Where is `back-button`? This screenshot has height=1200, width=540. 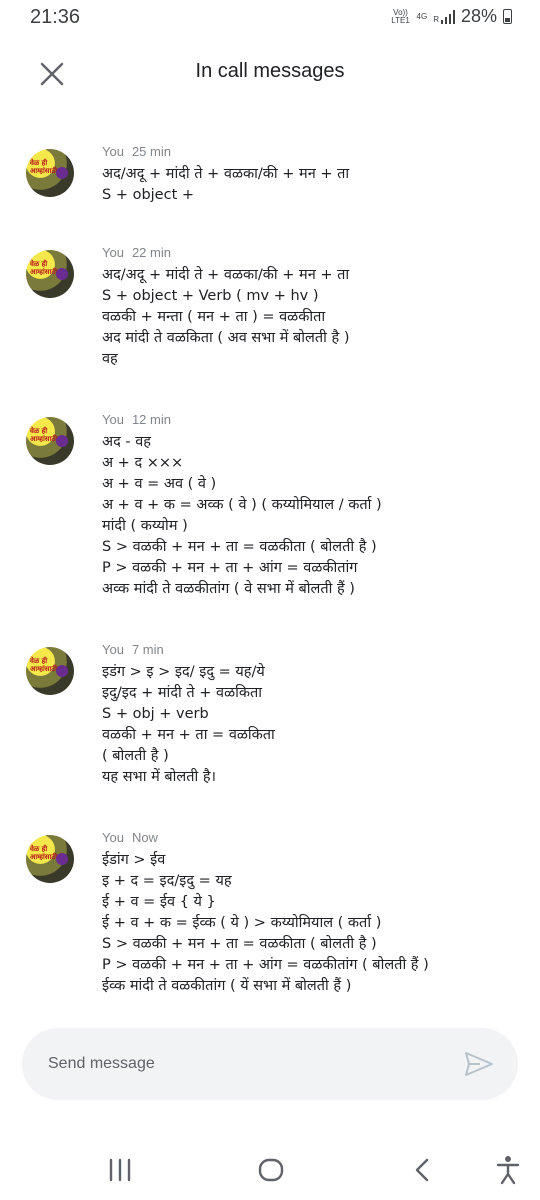
back-button is located at coordinates (423, 1170).